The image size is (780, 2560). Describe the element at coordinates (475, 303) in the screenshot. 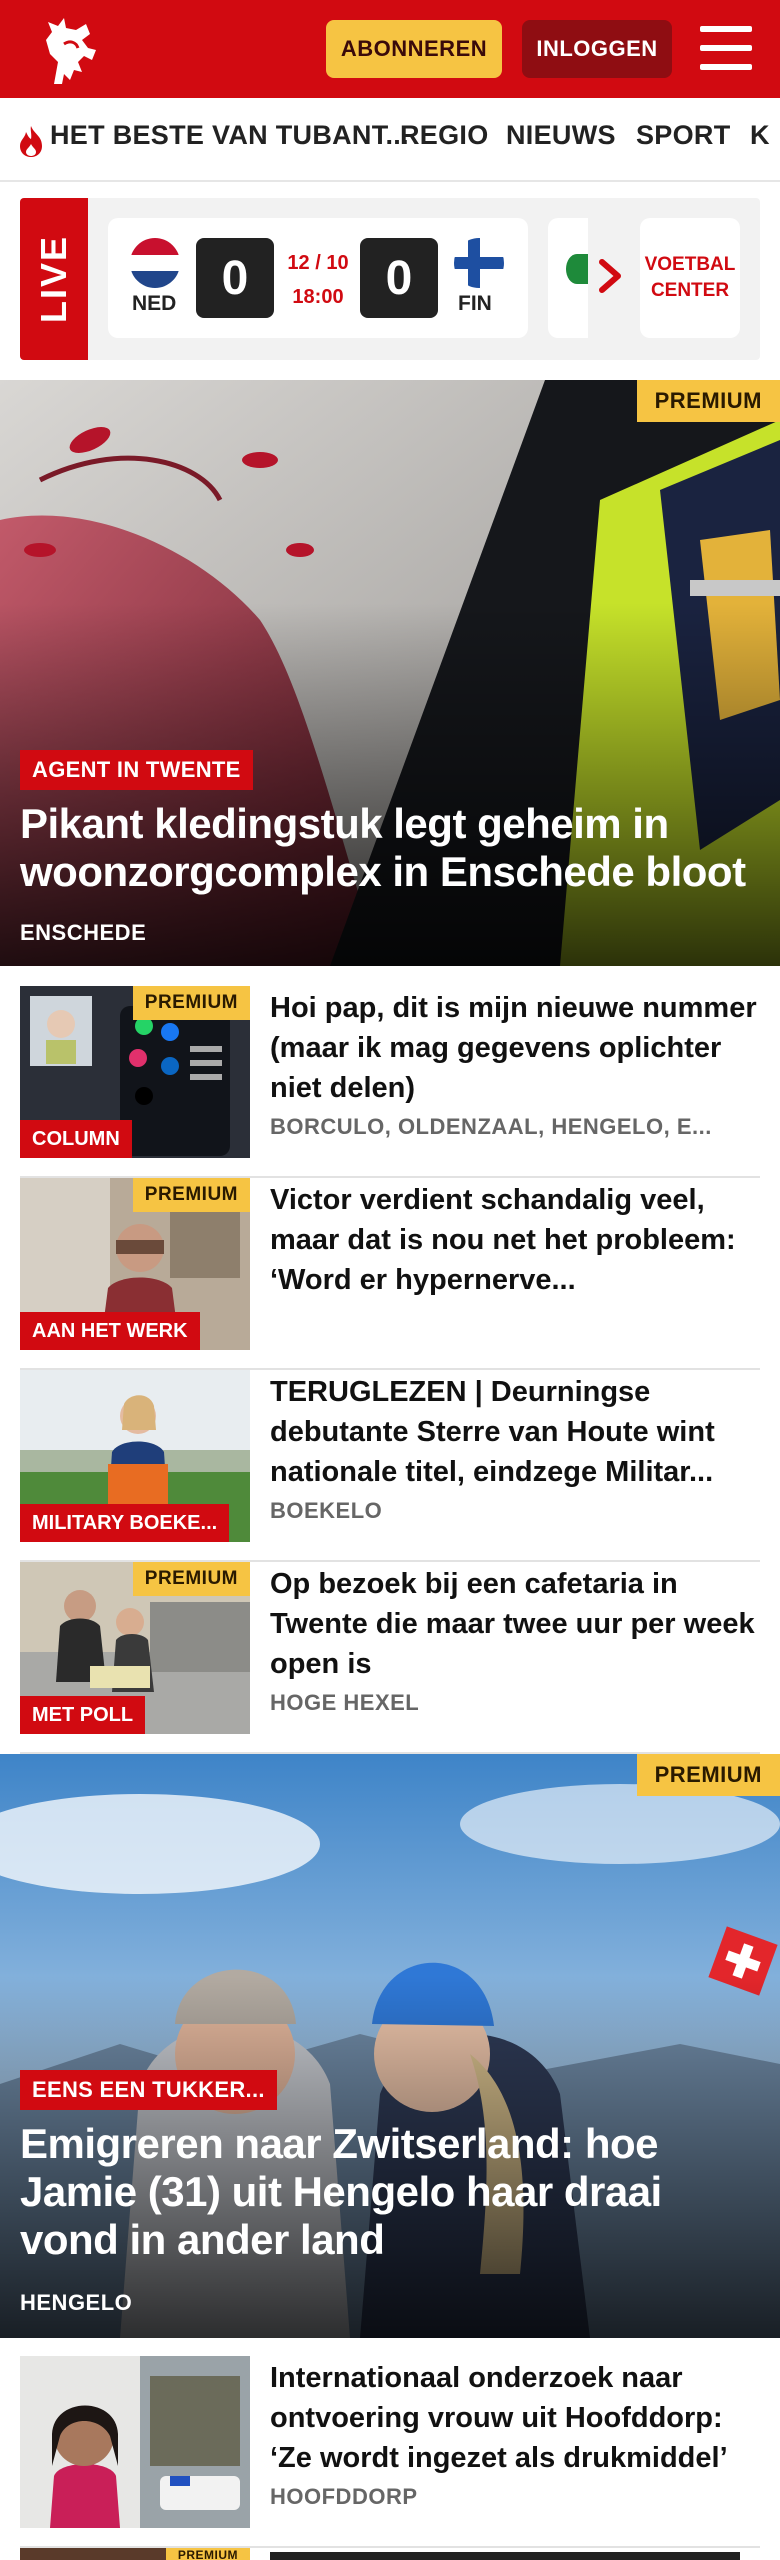

I see `away-team: FIN` at that location.